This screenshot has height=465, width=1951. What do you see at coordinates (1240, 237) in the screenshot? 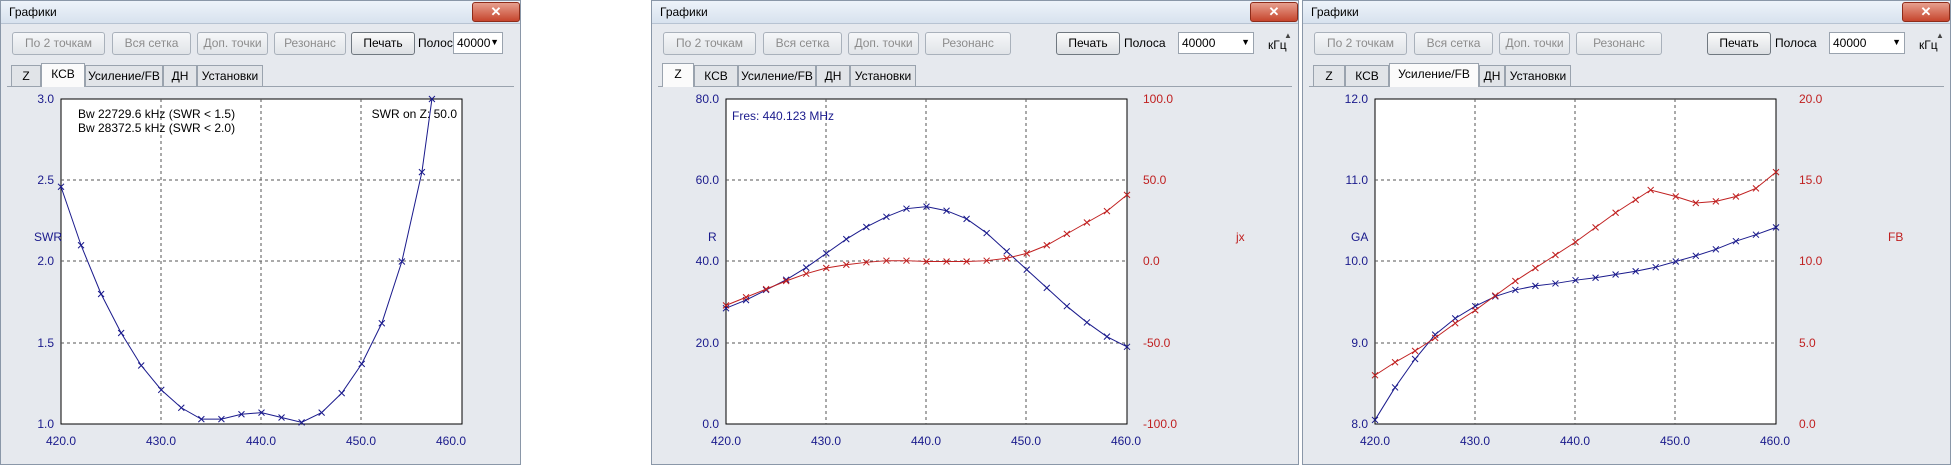
I see `y2-axis-label: jx` at bounding box center [1240, 237].